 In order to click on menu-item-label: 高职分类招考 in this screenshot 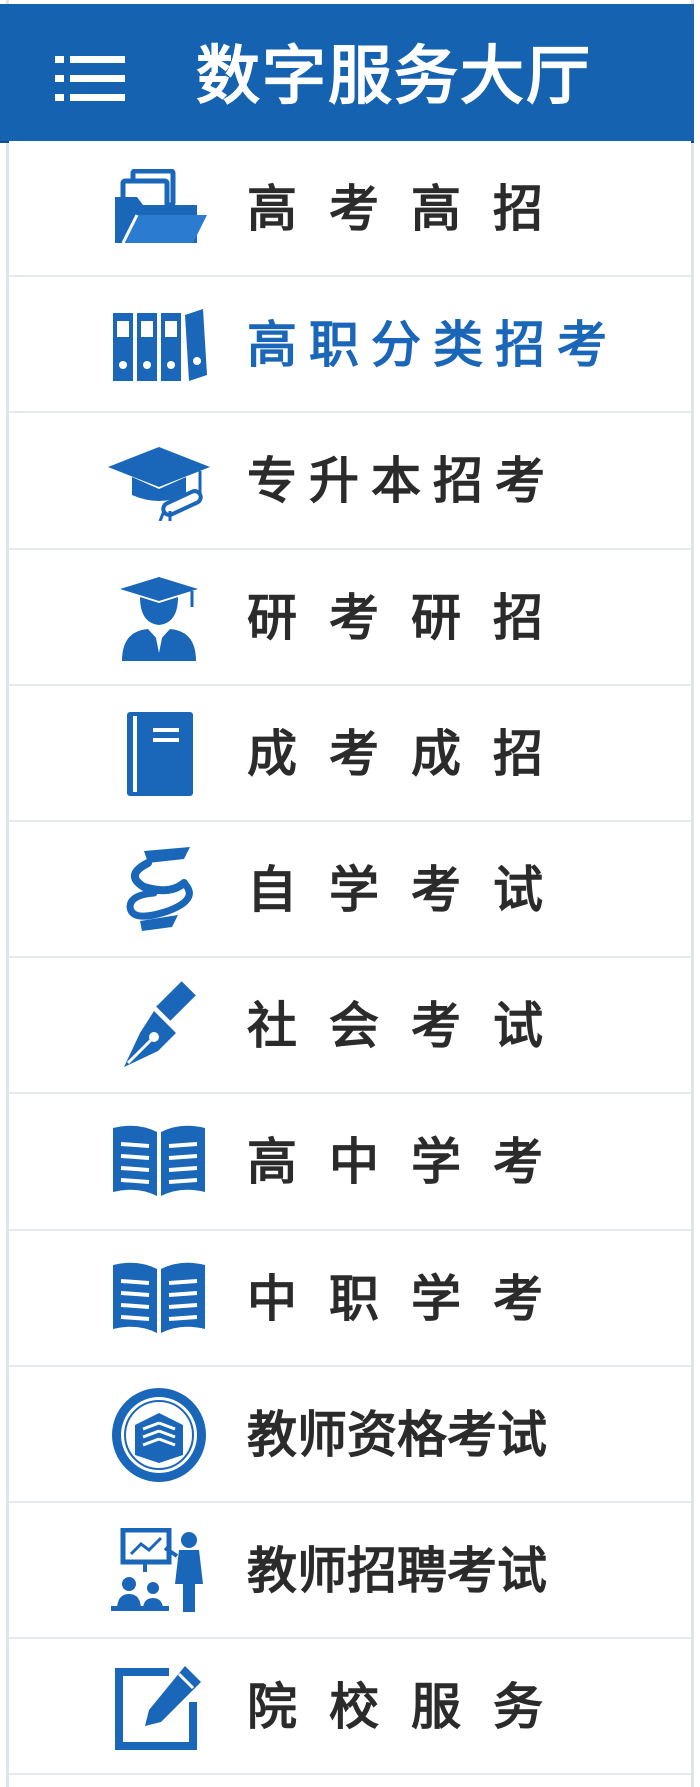, I will do `click(433, 345)`.